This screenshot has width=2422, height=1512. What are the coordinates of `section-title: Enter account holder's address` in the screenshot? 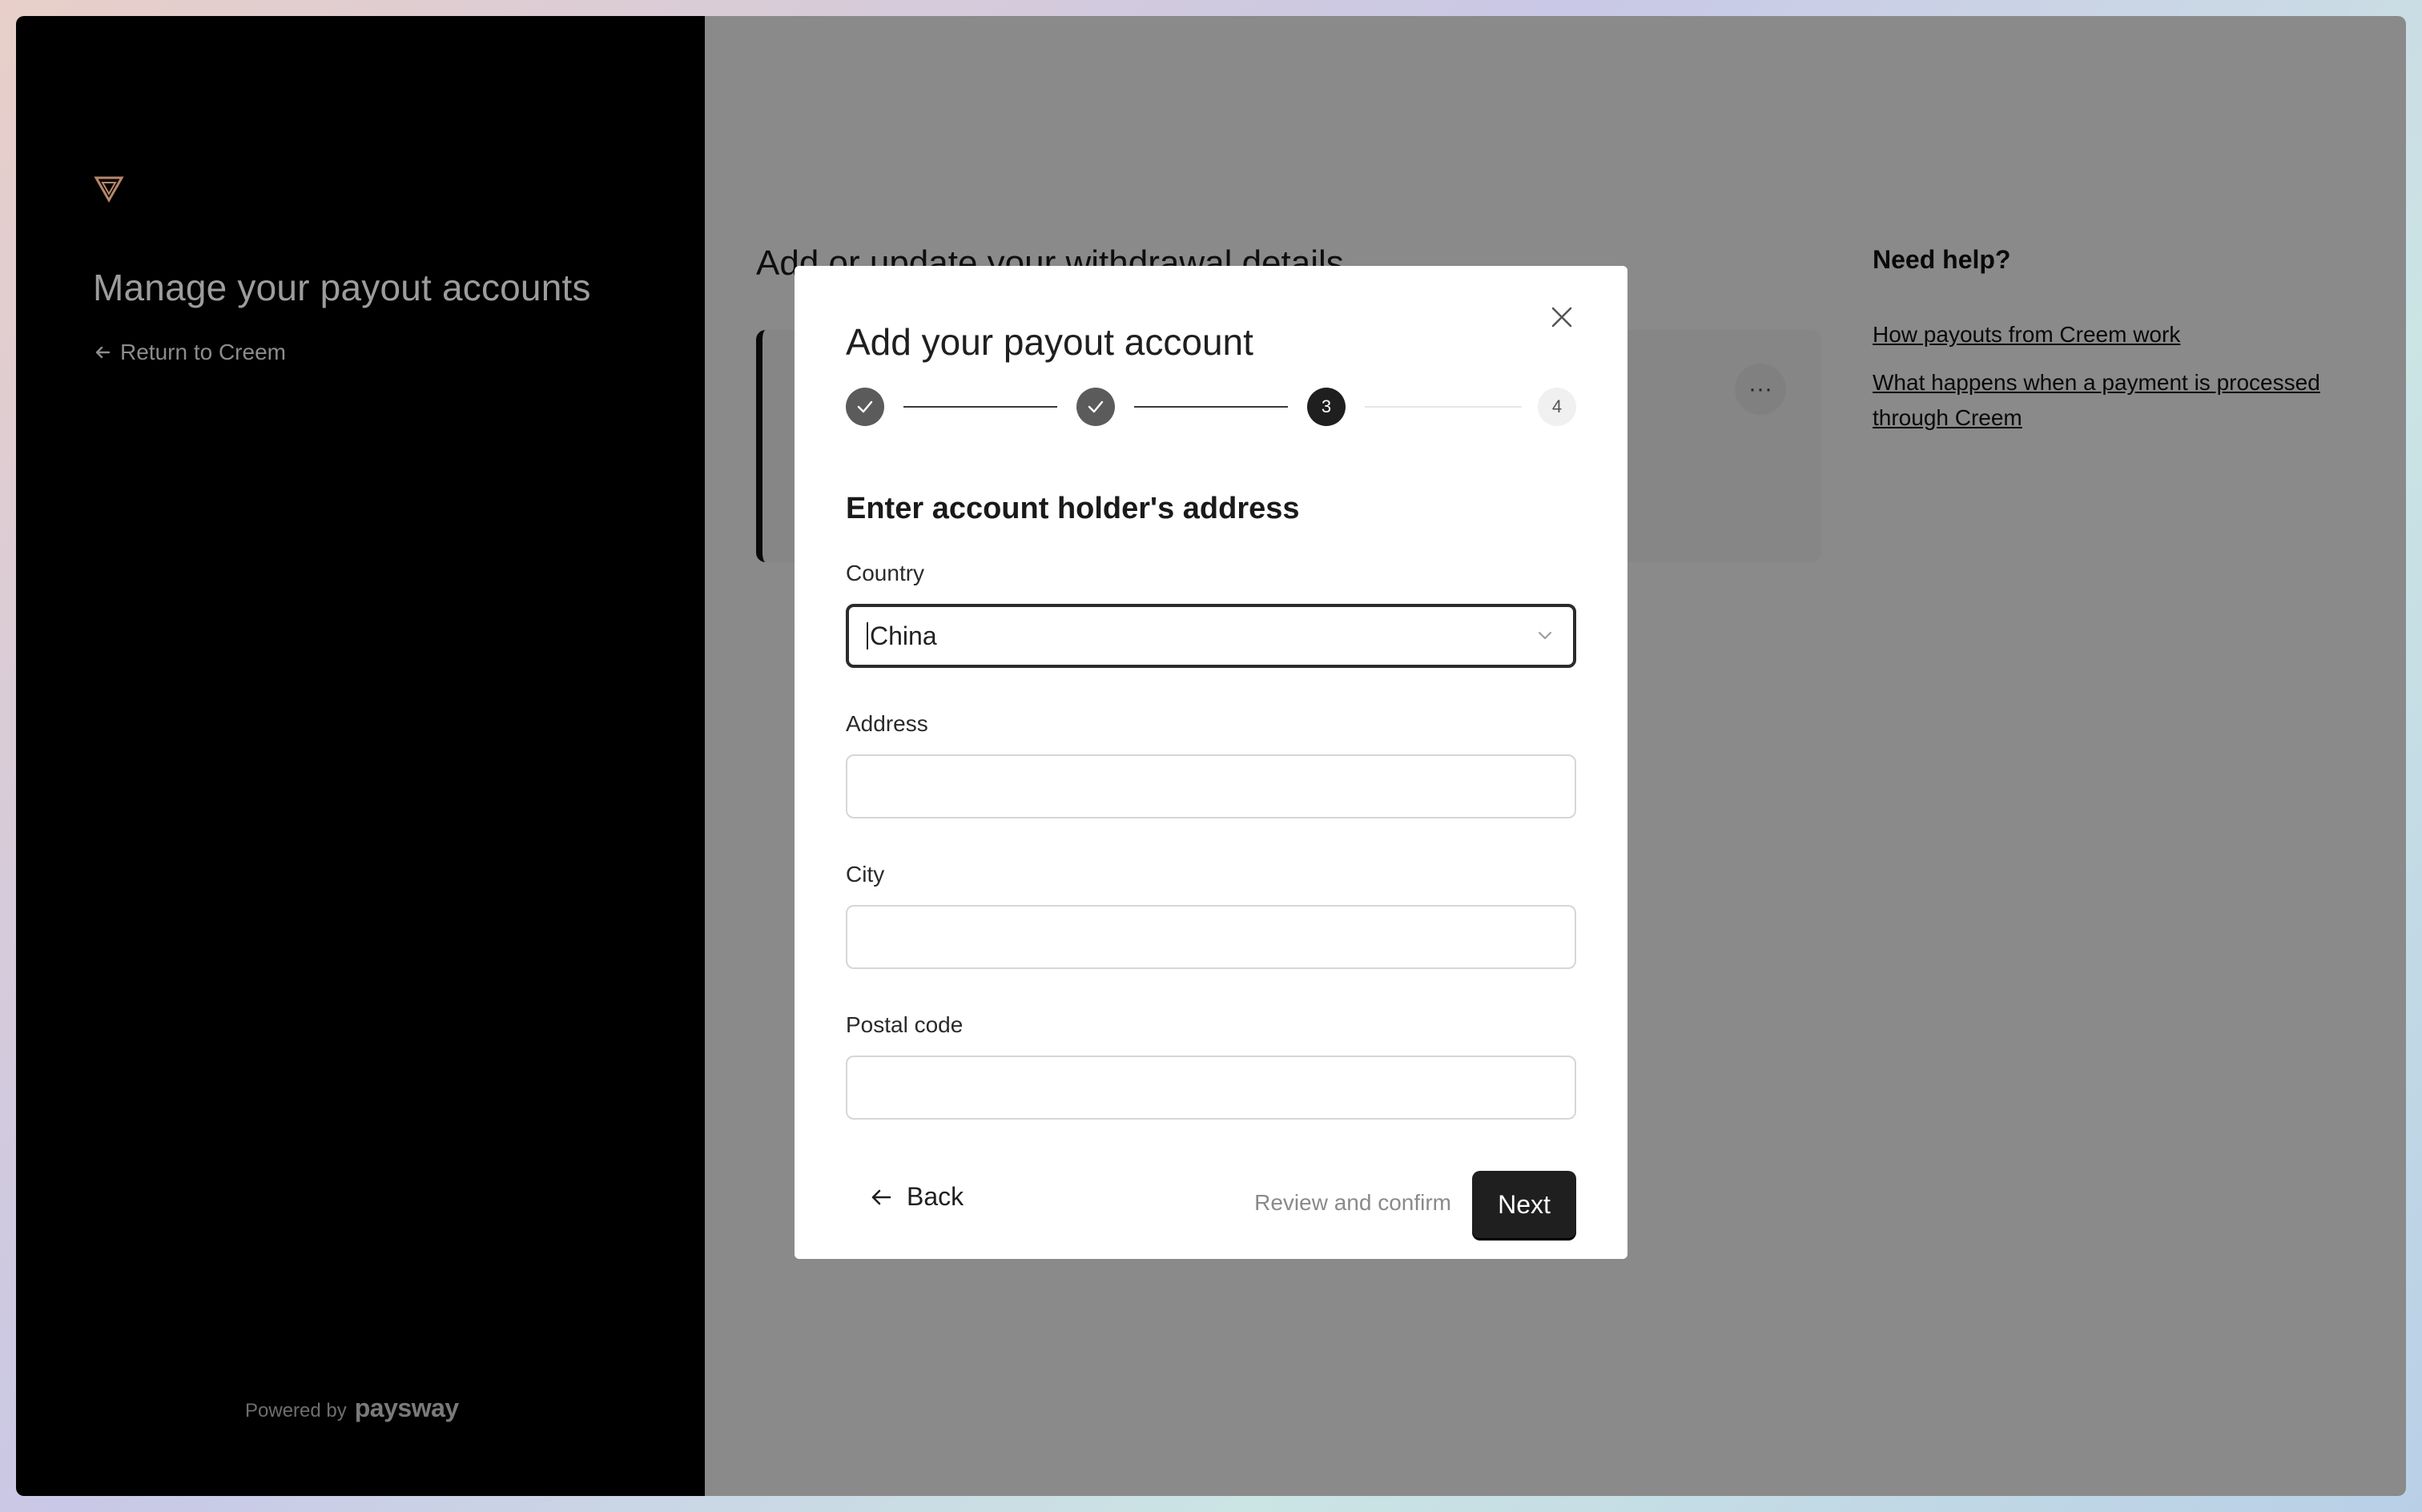 It's located at (1073, 508).